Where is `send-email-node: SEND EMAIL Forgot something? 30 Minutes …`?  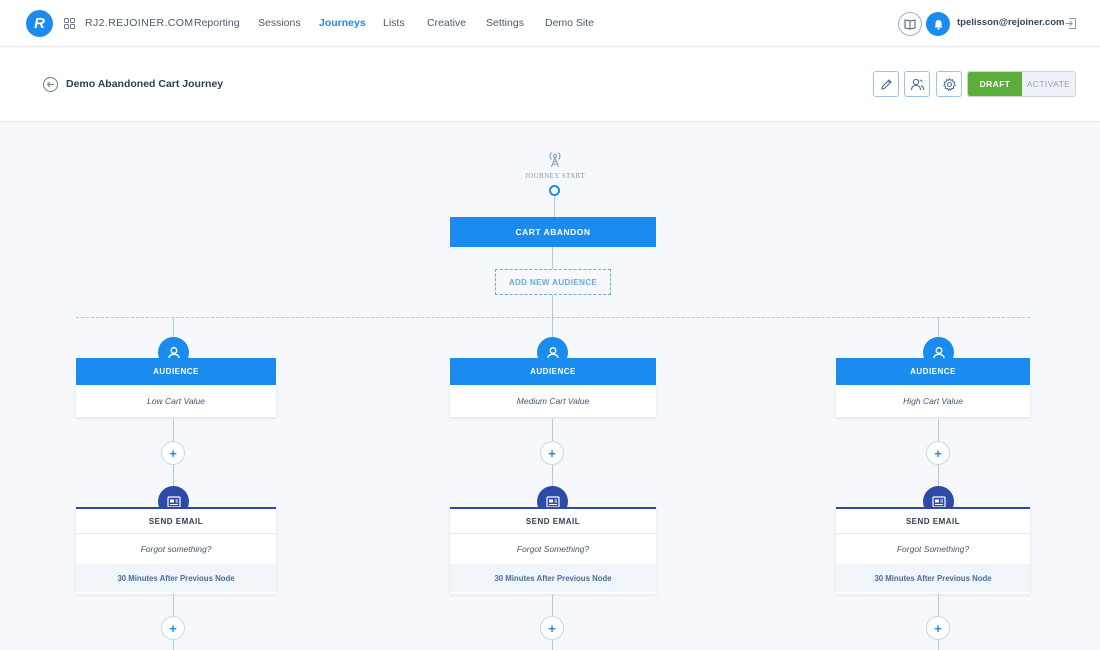
send-email-node: SEND EMAIL Forgot something? 30 Minutes … is located at coordinates (176, 550).